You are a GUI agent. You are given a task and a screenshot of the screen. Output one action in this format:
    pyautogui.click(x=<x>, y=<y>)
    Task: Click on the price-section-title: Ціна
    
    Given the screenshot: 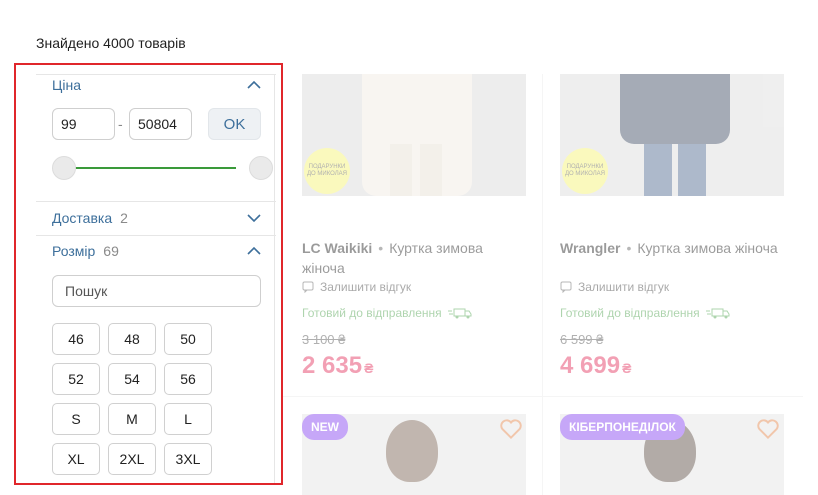 What is the action you would take?
    pyautogui.click(x=66, y=85)
    